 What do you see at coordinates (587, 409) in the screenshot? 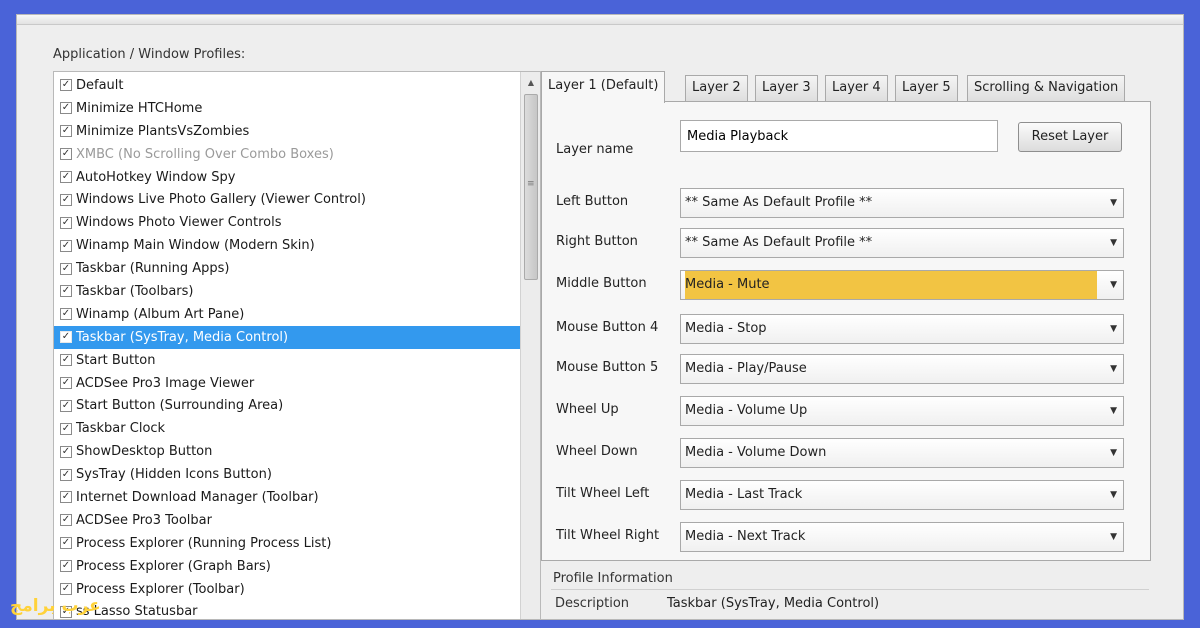
I see `field-label: Wheel Up` at bounding box center [587, 409].